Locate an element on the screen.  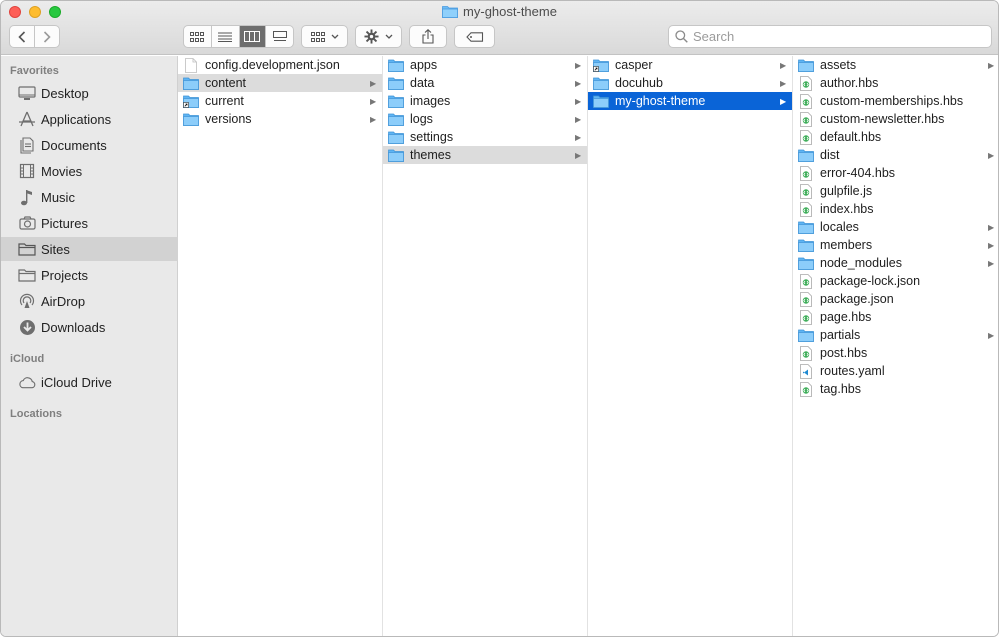
sidebar-item-airdrop: AirDrop is located at coordinates (89, 301).